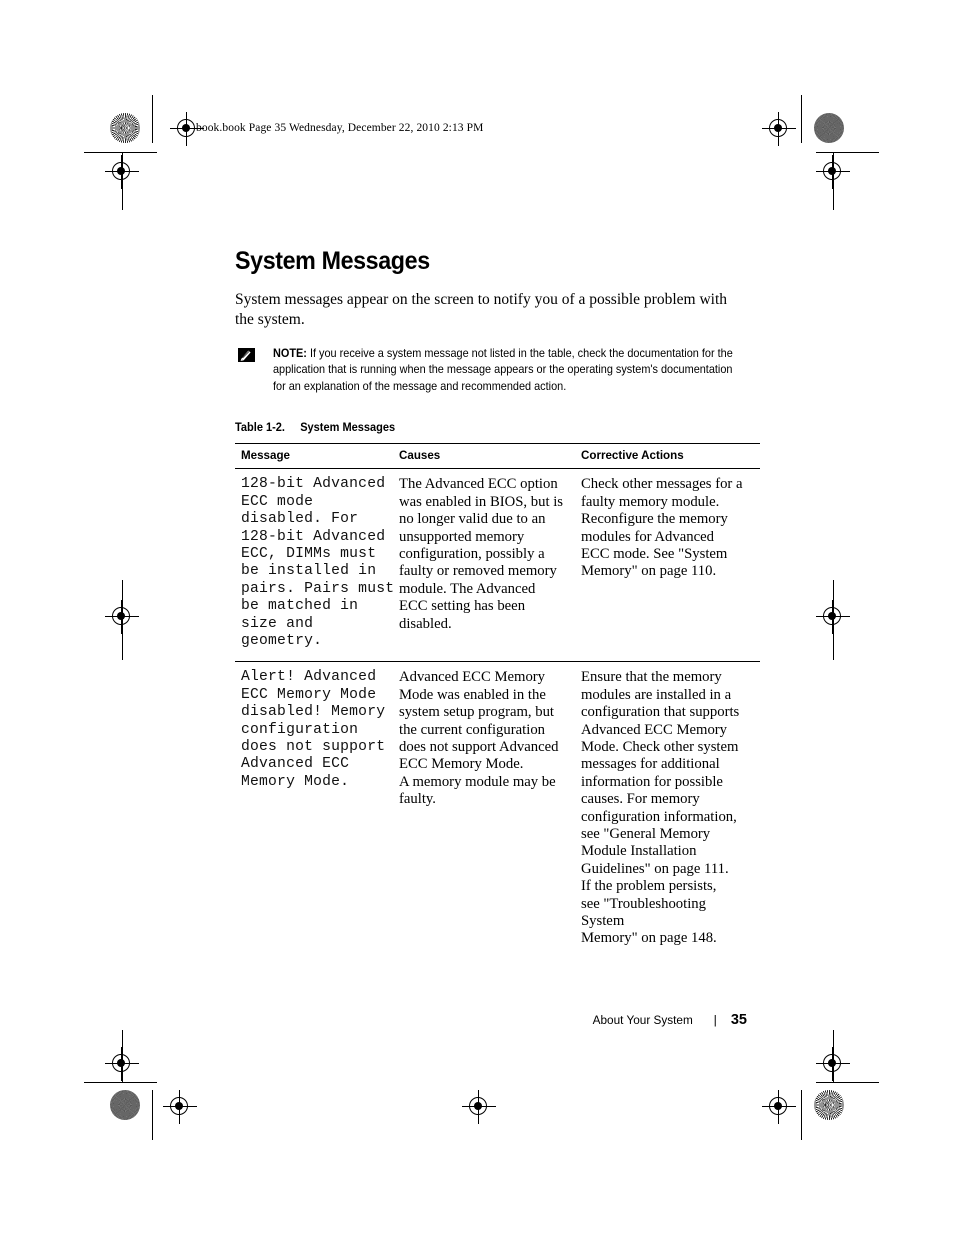  Describe the element at coordinates (332, 261) in the screenshot. I see `page-title: System Messages` at that location.